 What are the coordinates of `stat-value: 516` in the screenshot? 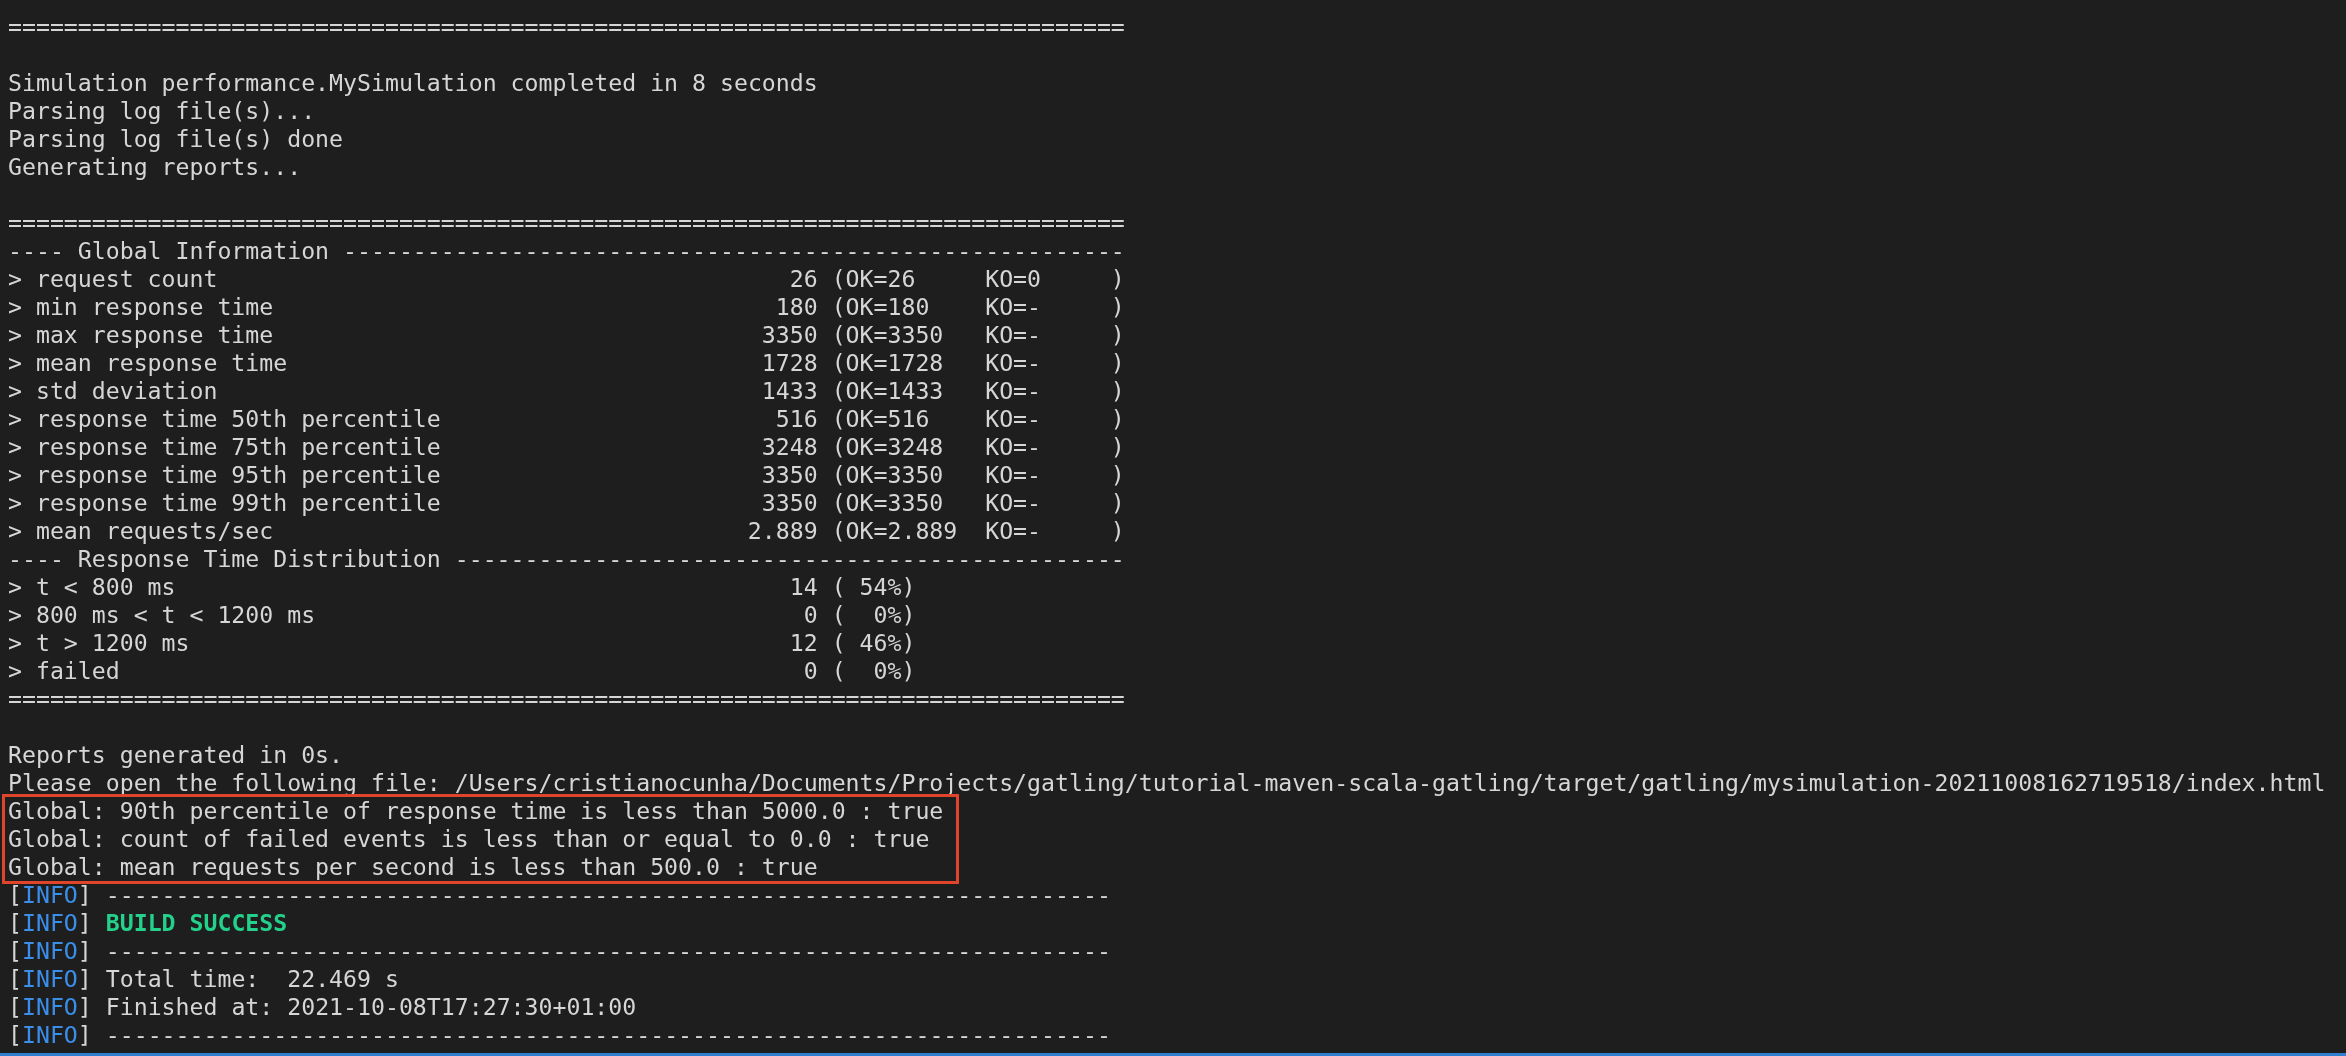 It's located at (796, 419).